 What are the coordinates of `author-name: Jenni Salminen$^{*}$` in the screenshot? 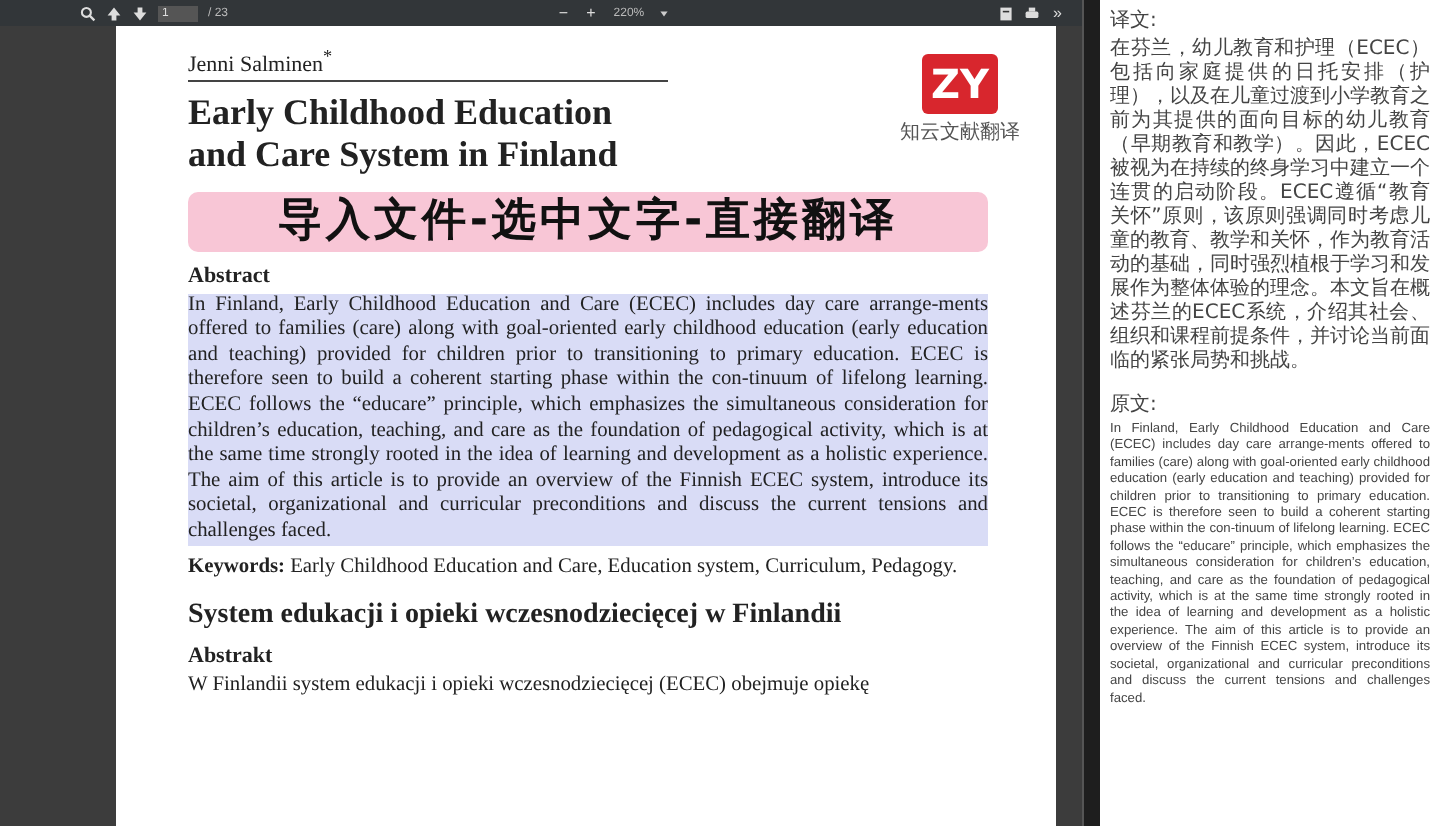 It's located at (428, 64).